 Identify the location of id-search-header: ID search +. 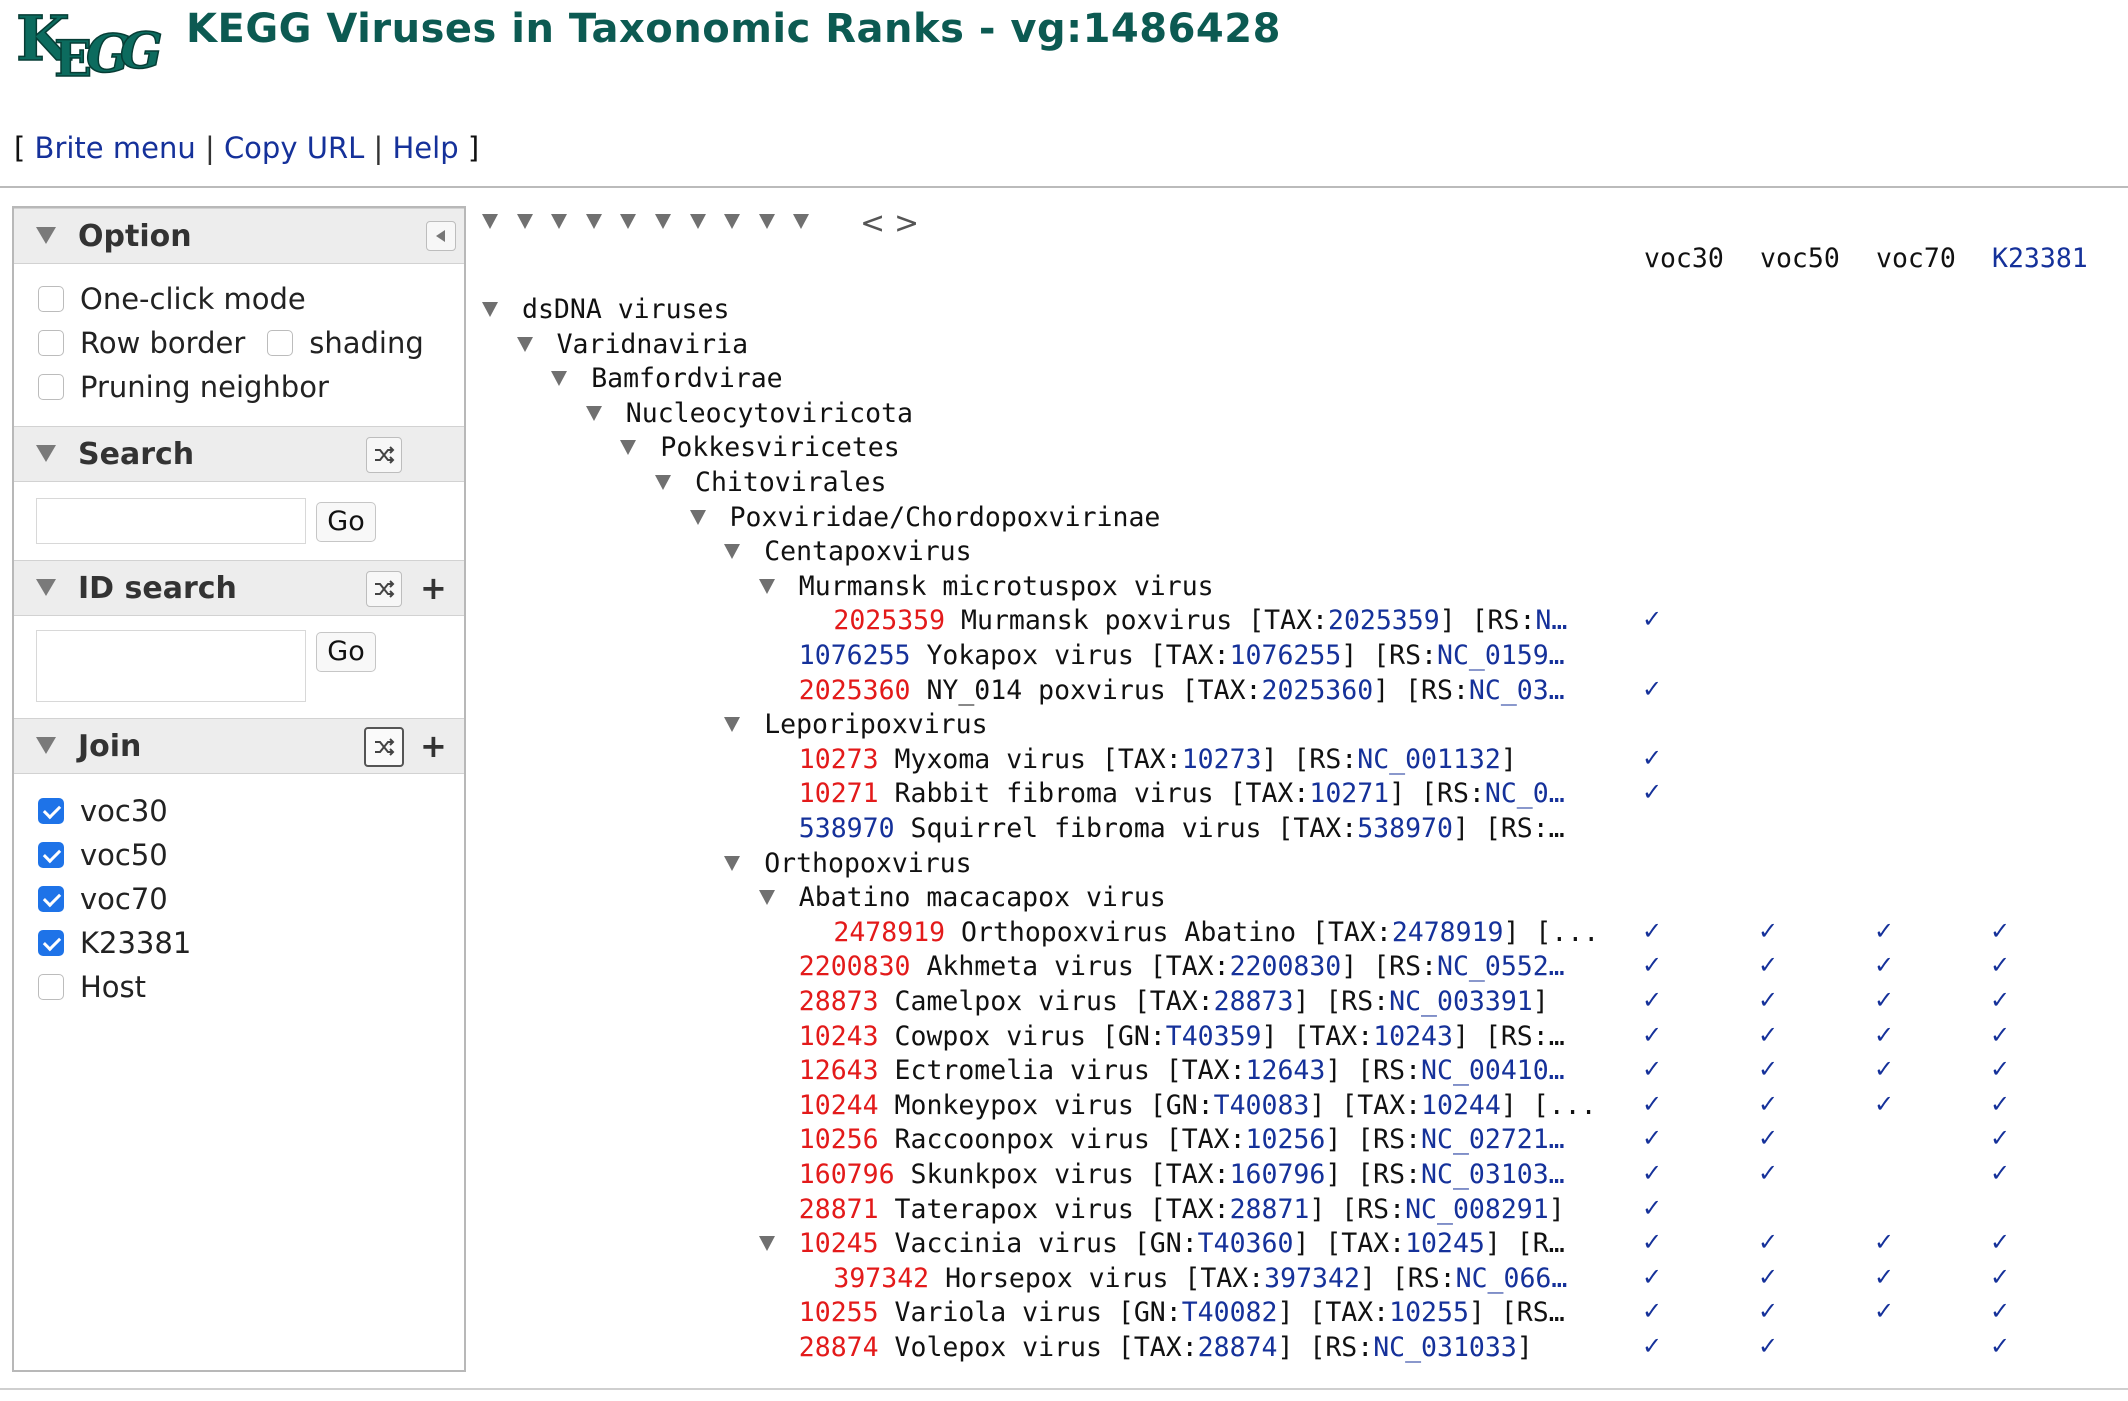
(239, 588).